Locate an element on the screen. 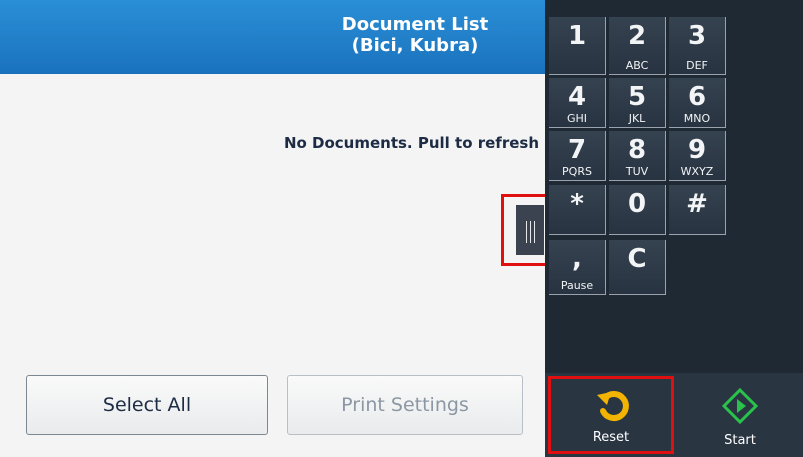  keypad-key-9: 9 WXYZ is located at coordinates (697, 156).